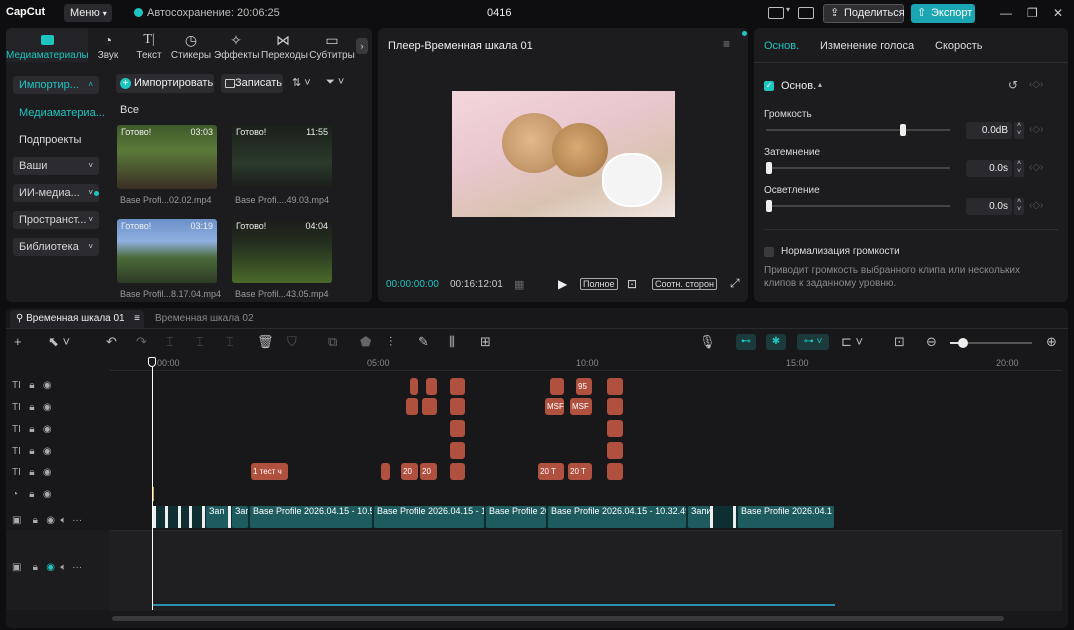 This screenshot has width=1074, height=630. What do you see at coordinates (423, 342) in the screenshot?
I see `magic-icon: ✎` at bounding box center [423, 342].